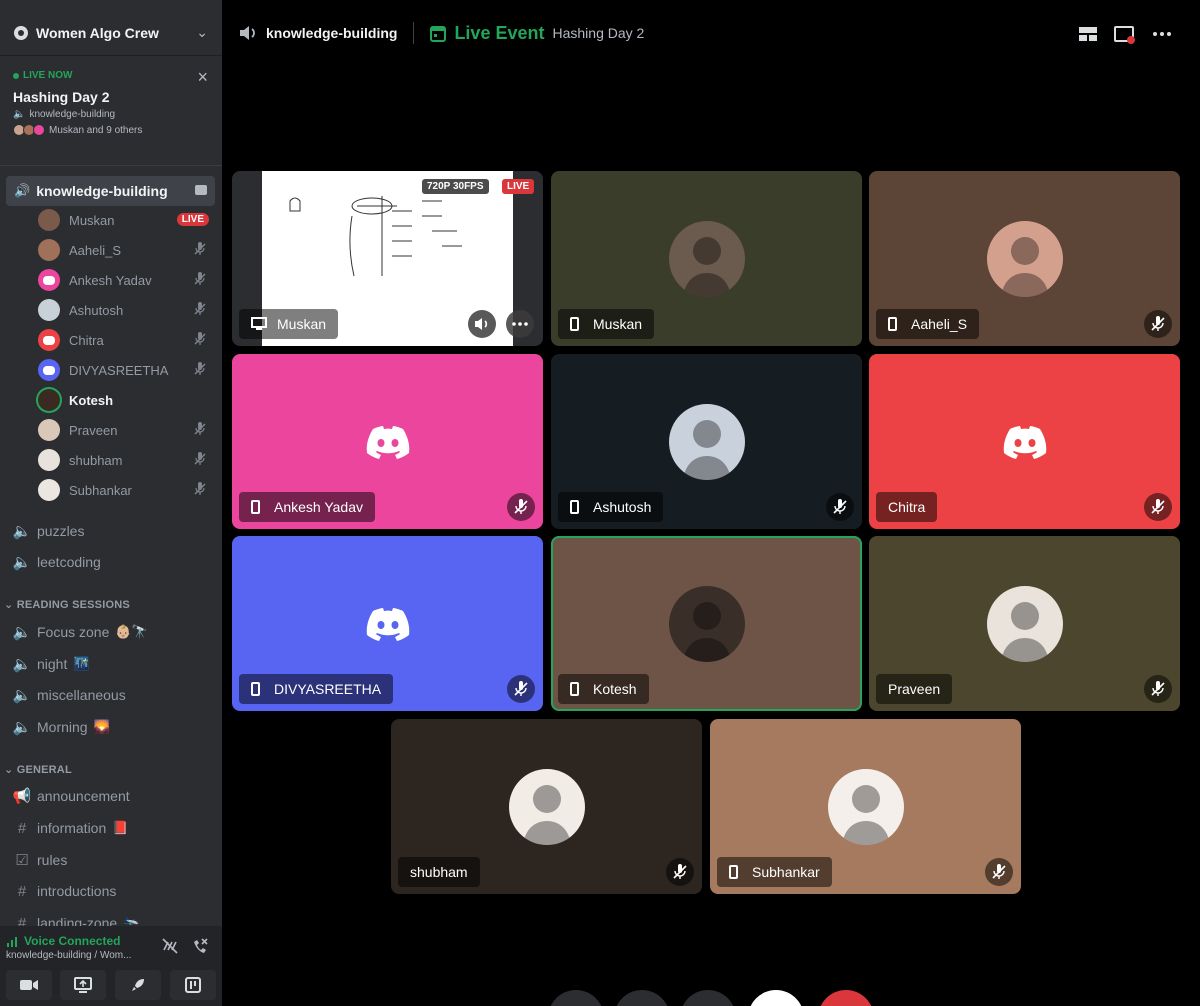 This screenshot has height=1006, width=1200. I want to click on tile-name-label: Aaheli_S, so click(928, 324).